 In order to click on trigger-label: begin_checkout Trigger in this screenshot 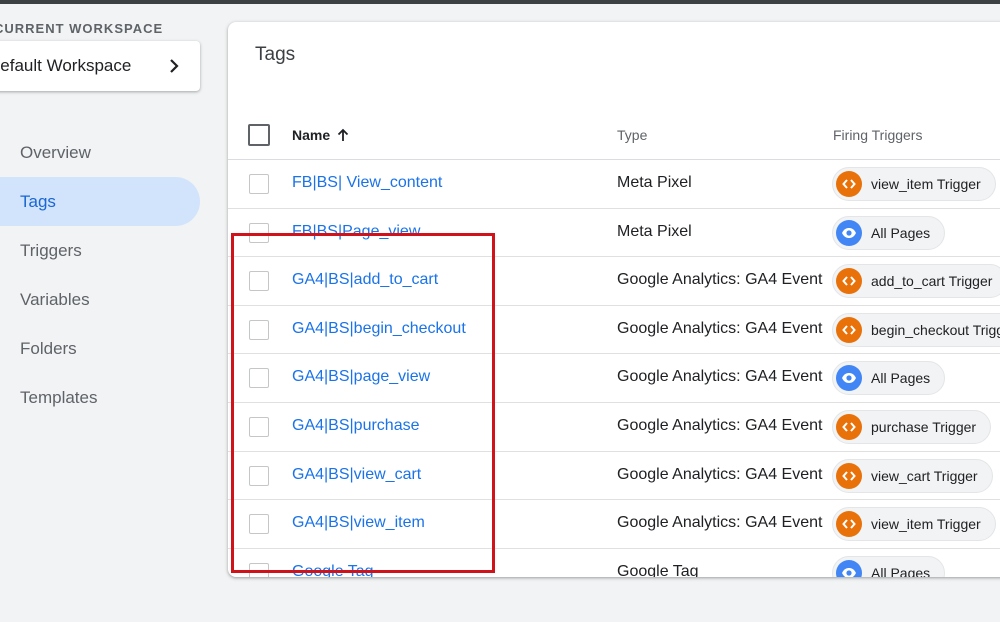, I will do `click(935, 329)`.